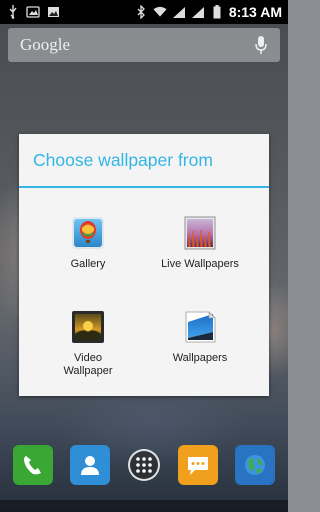 The height and width of the screenshot is (512, 320). I want to click on signal-icon, so click(179, 12).